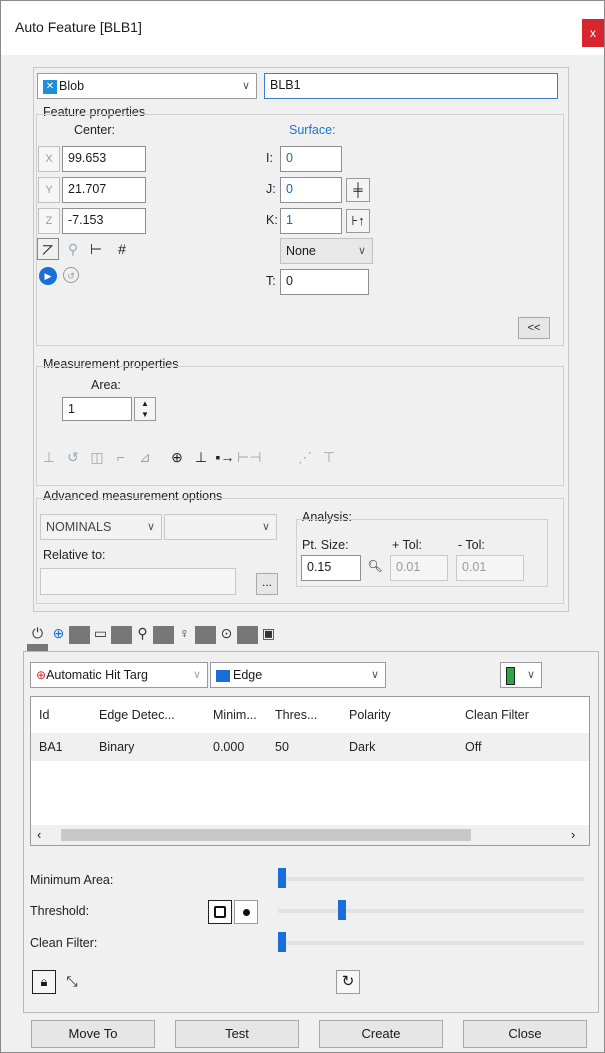 The image size is (605, 1053). What do you see at coordinates (220, 527) in the screenshot?
I see `nominals-mode-combo: ∨` at bounding box center [220, 527].